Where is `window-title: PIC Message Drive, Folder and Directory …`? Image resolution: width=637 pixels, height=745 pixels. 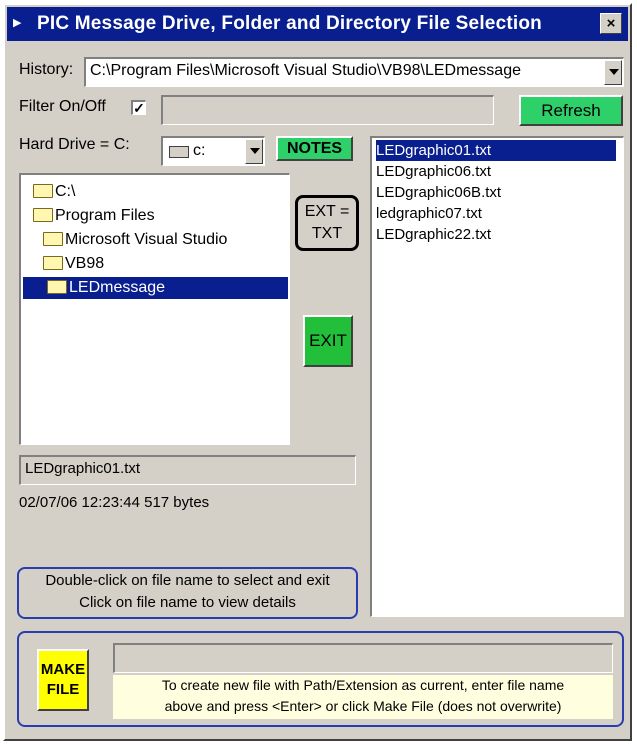 window-title: PIC Message Drive, Folder and Directory … is located at coordinates (289, 23).